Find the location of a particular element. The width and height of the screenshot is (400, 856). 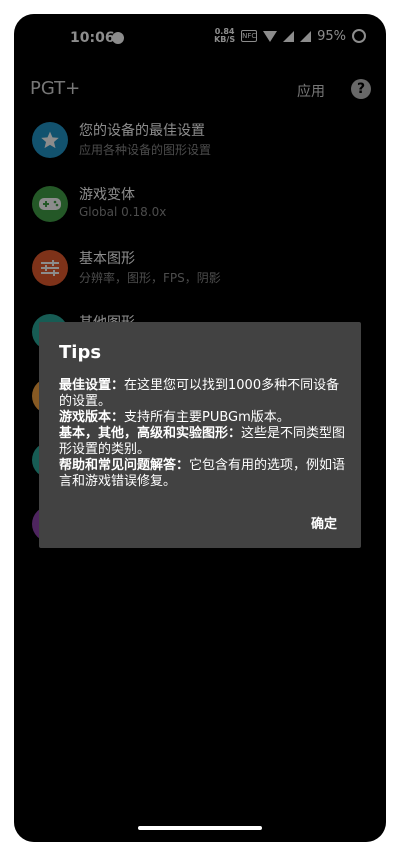

tip-text: 支持所有主要PUBGm版本。 is located at coordinates (207, 417).